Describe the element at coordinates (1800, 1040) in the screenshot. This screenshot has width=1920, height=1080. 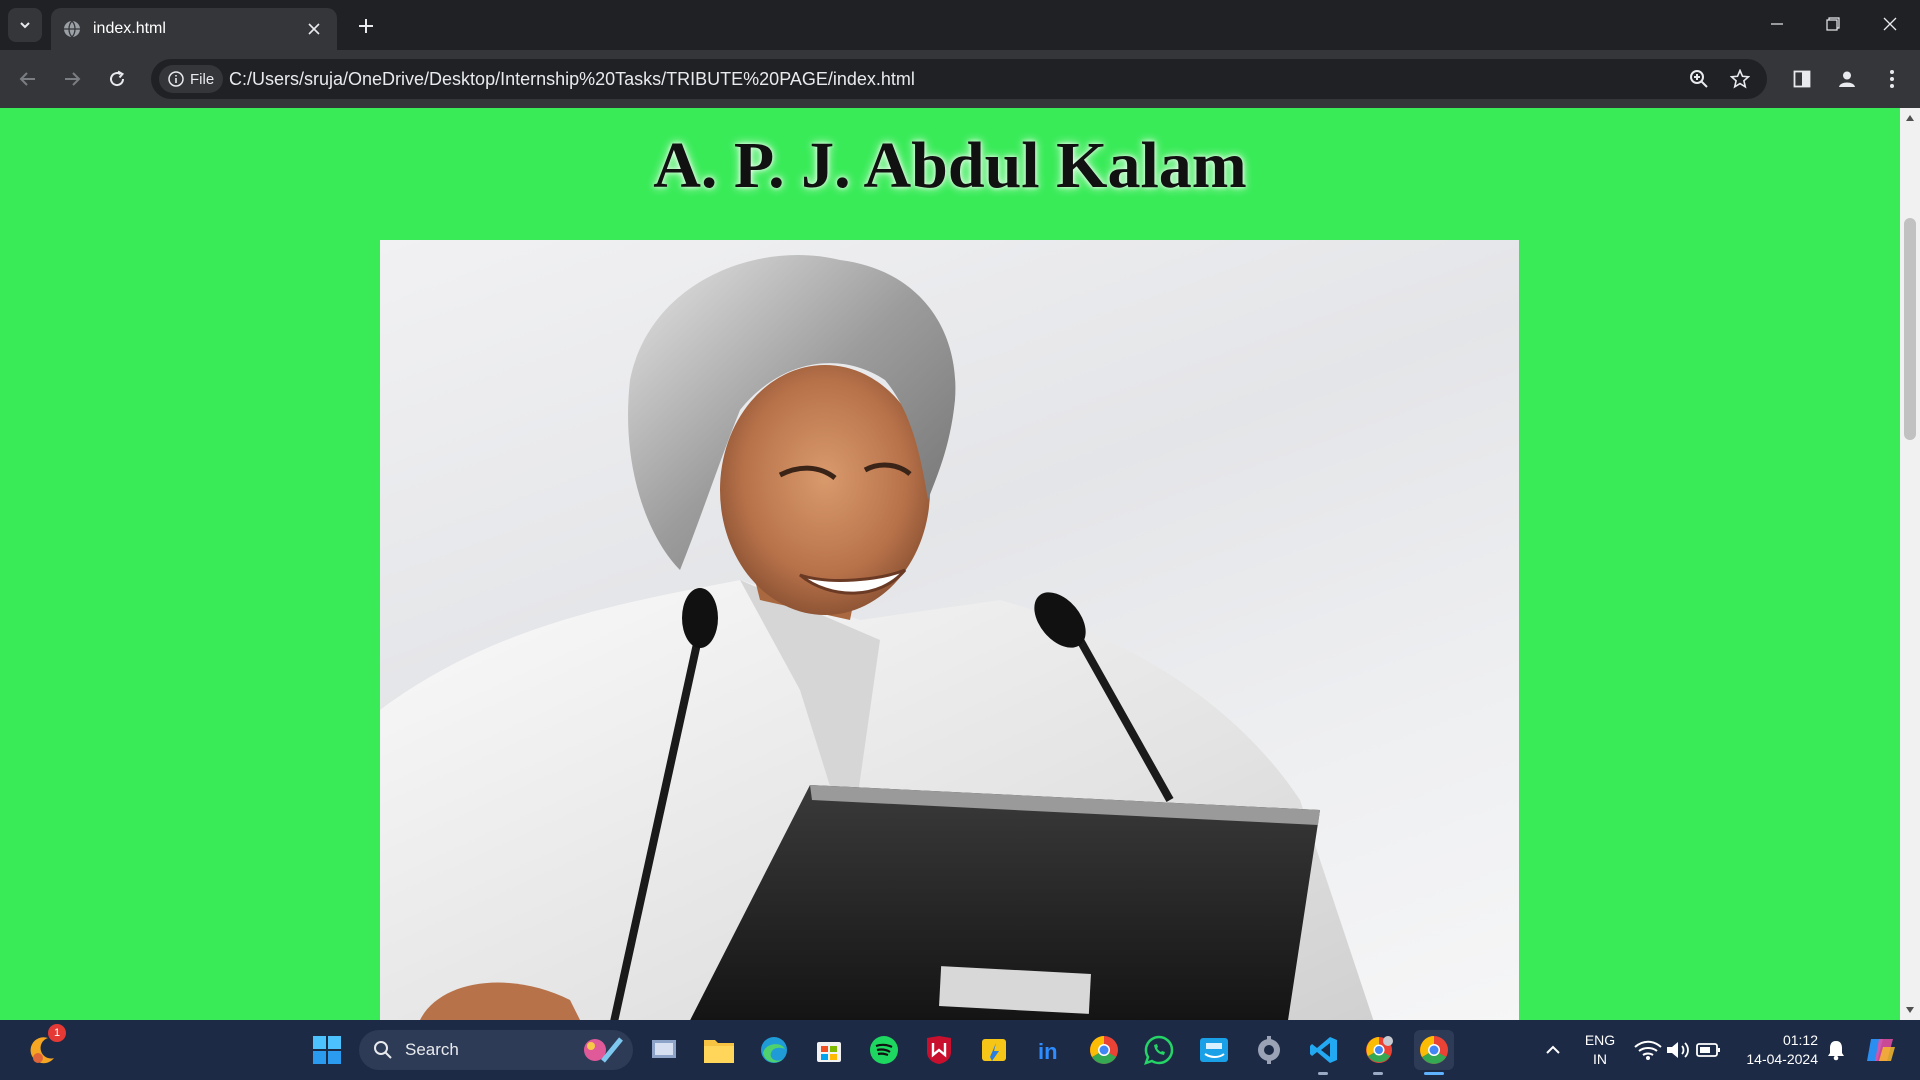
I see `clock-time: 01:12` at that location.